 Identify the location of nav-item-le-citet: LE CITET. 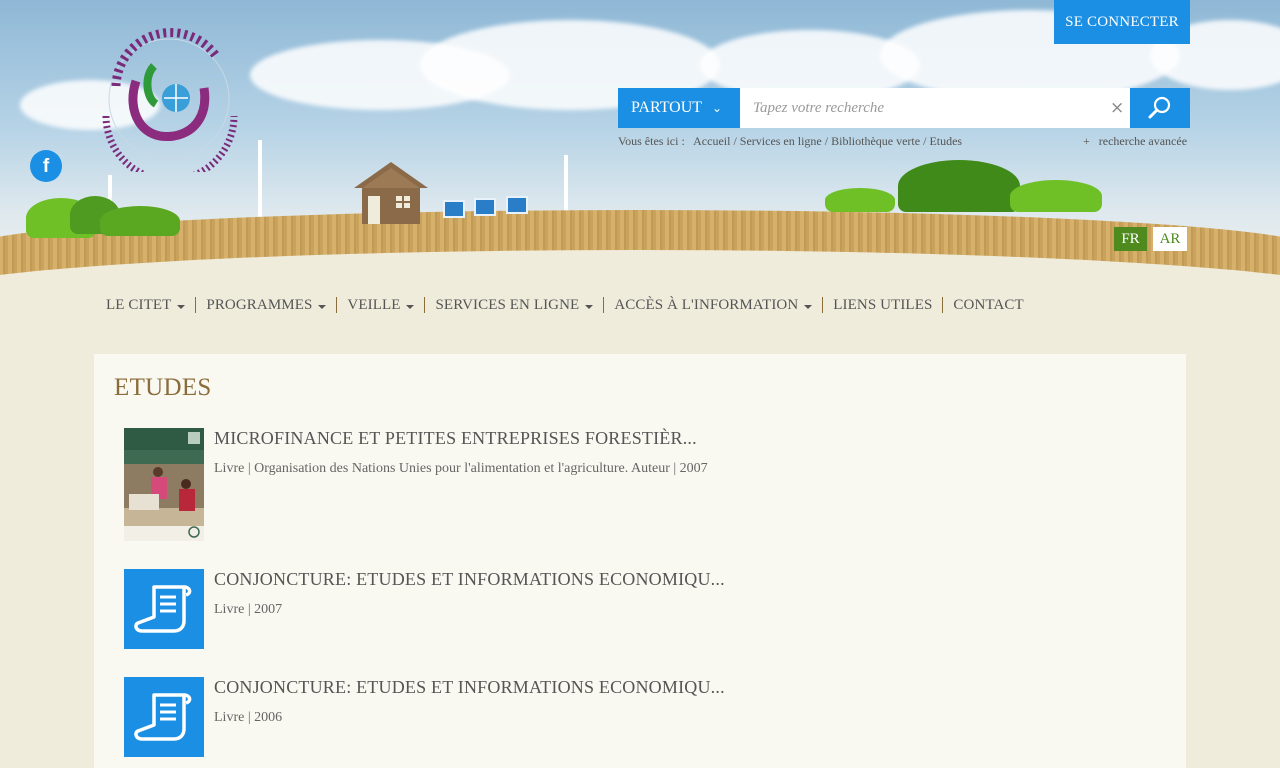
(145, 305).